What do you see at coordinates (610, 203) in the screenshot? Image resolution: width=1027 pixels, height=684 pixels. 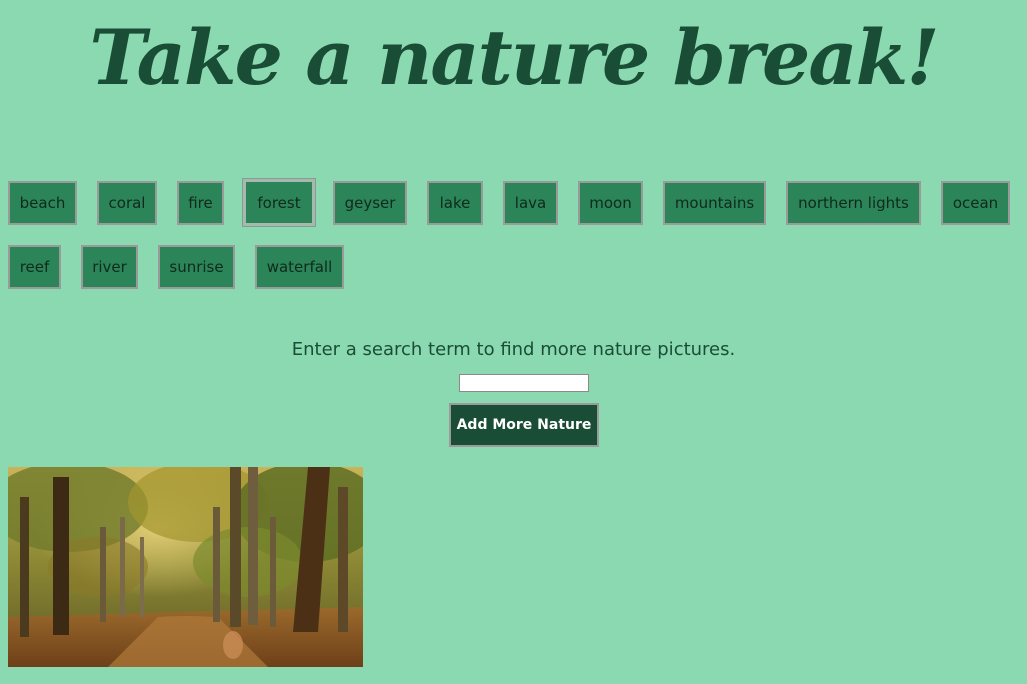 I see `topic-button-moon: moon` at bounding box center [610, 203].